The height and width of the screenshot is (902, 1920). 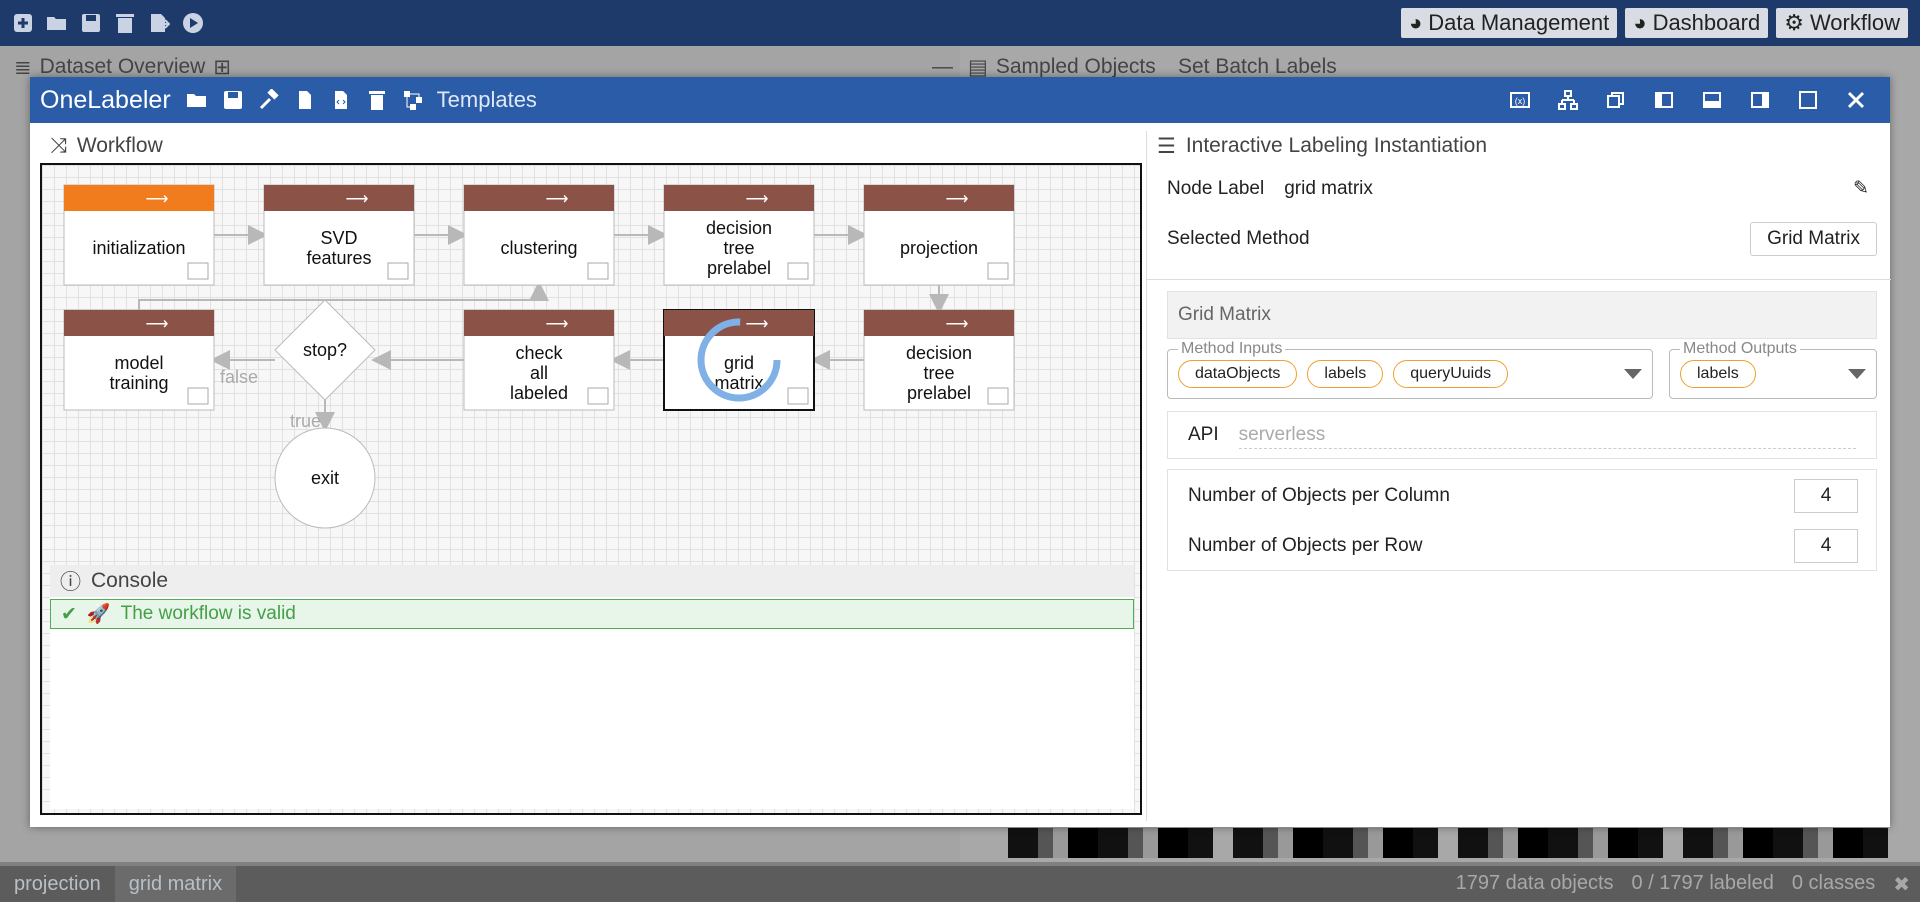 What do you see at coordinates (159, 23) in the screenshot?
I see `export-icon` at bounding box center [159, 23].